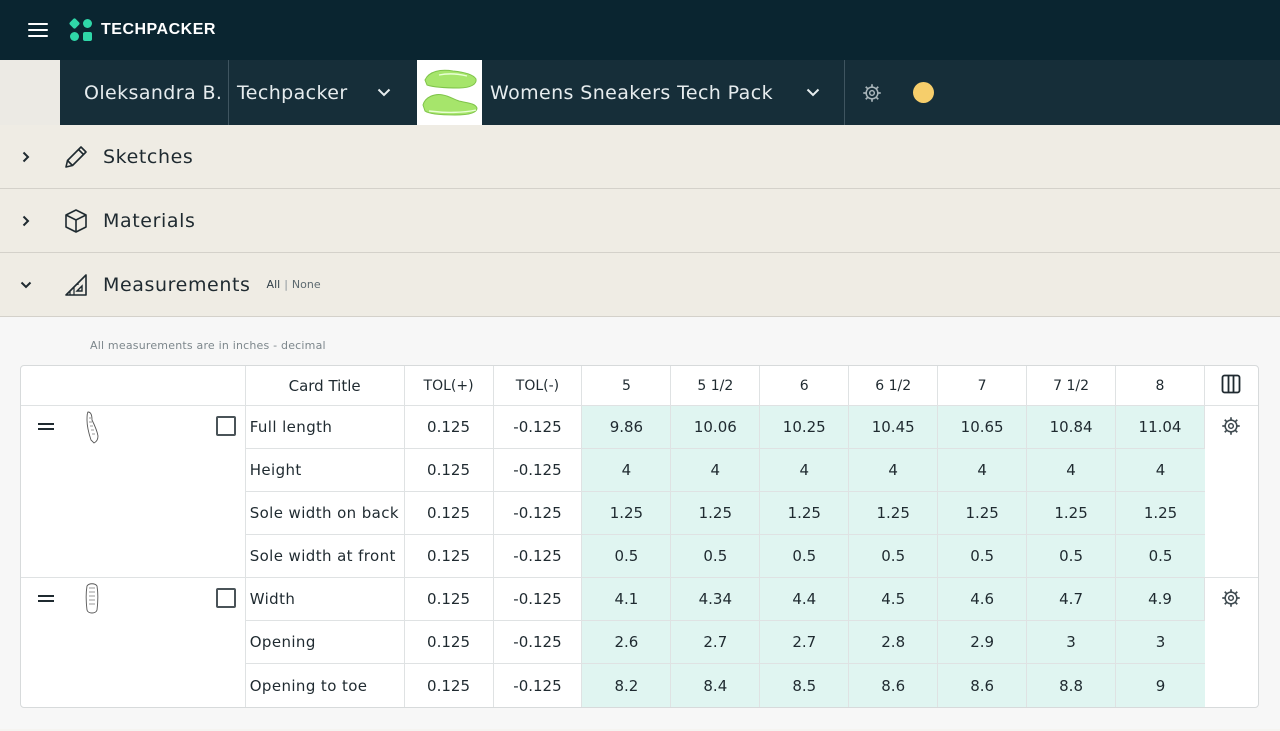  What do you see at coordinates (983, 427) in the screenshot?
I see `size-value-cell: 10.65` at bounding box center [983, 427].